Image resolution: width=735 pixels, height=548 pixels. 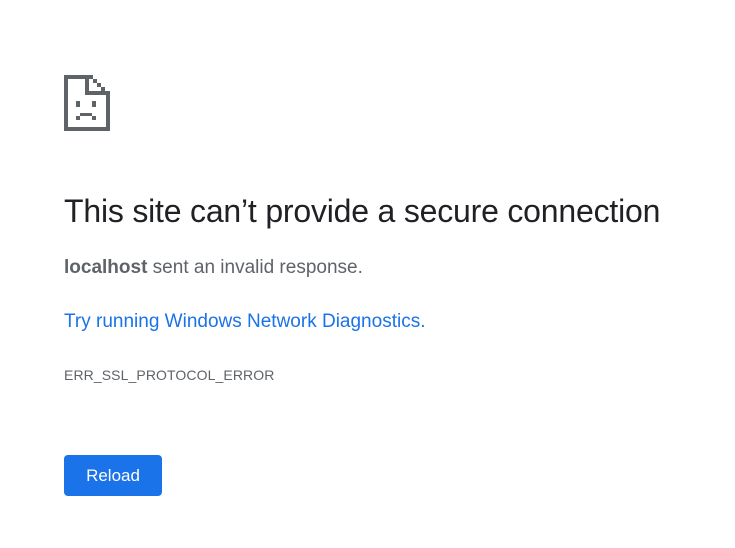 What do you see at coordinates (106, 267) in the screenshot?
I see `host-name: localhost` at bounding box center [106, 267].